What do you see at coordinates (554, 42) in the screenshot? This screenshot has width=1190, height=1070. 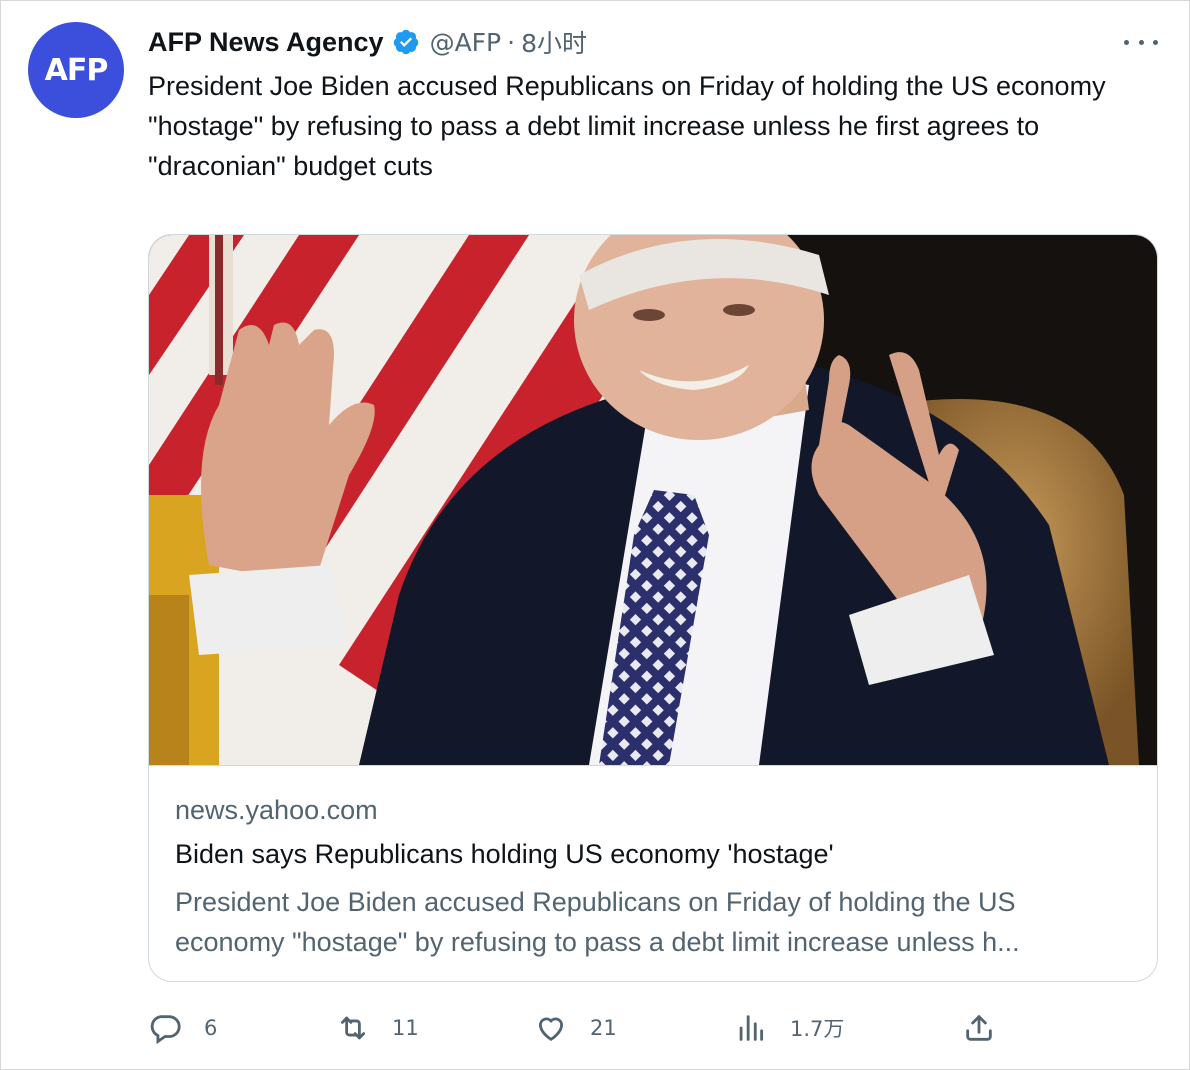 I see `timestamp: 8小时` at bounding box center [554, 42].